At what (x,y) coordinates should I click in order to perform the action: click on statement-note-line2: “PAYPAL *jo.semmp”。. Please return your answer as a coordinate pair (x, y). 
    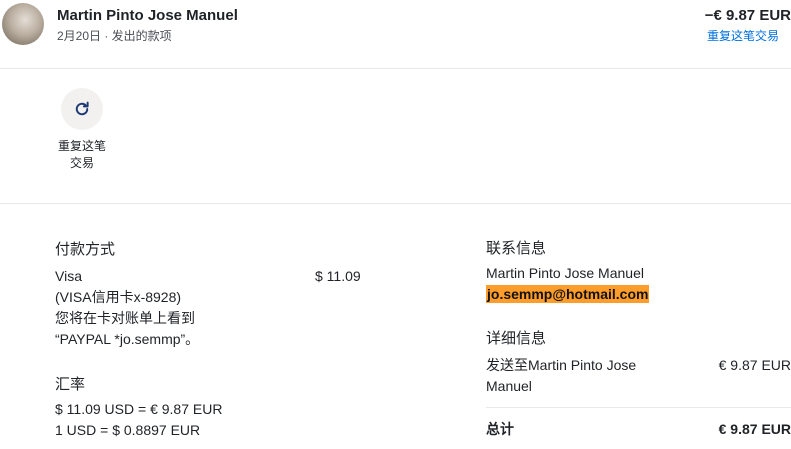
    Looking at the image, I should click on (127, 339).